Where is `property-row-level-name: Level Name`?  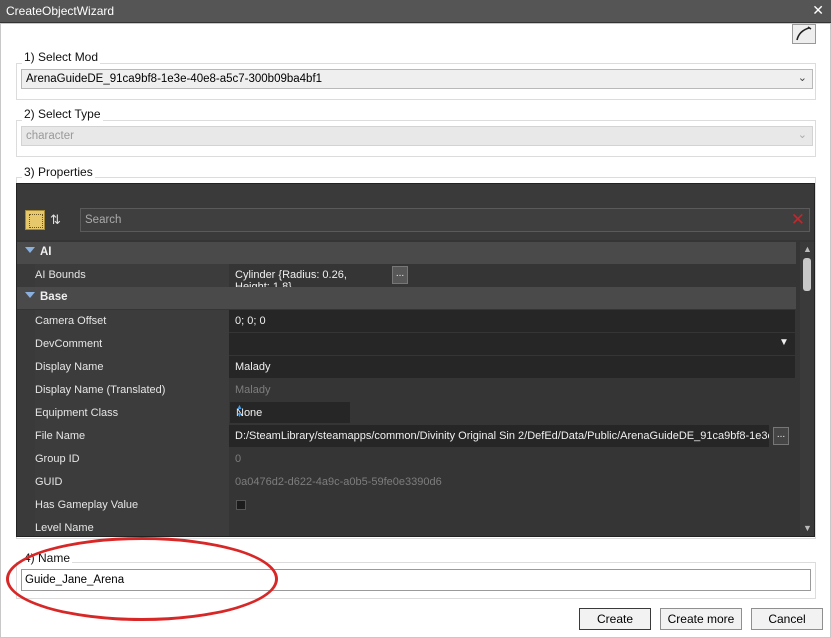 property-row-level-name: Level Name is located at coordinates (406, 526).